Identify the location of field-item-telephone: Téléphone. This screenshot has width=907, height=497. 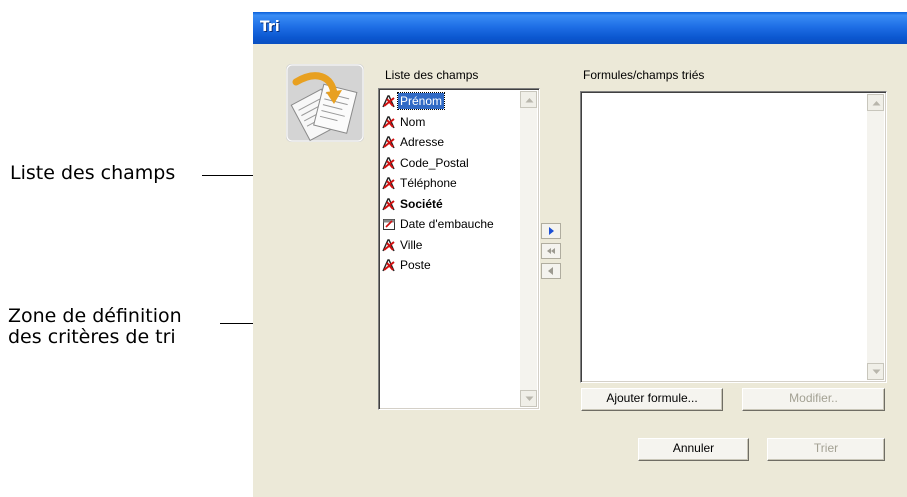
(449, 183).